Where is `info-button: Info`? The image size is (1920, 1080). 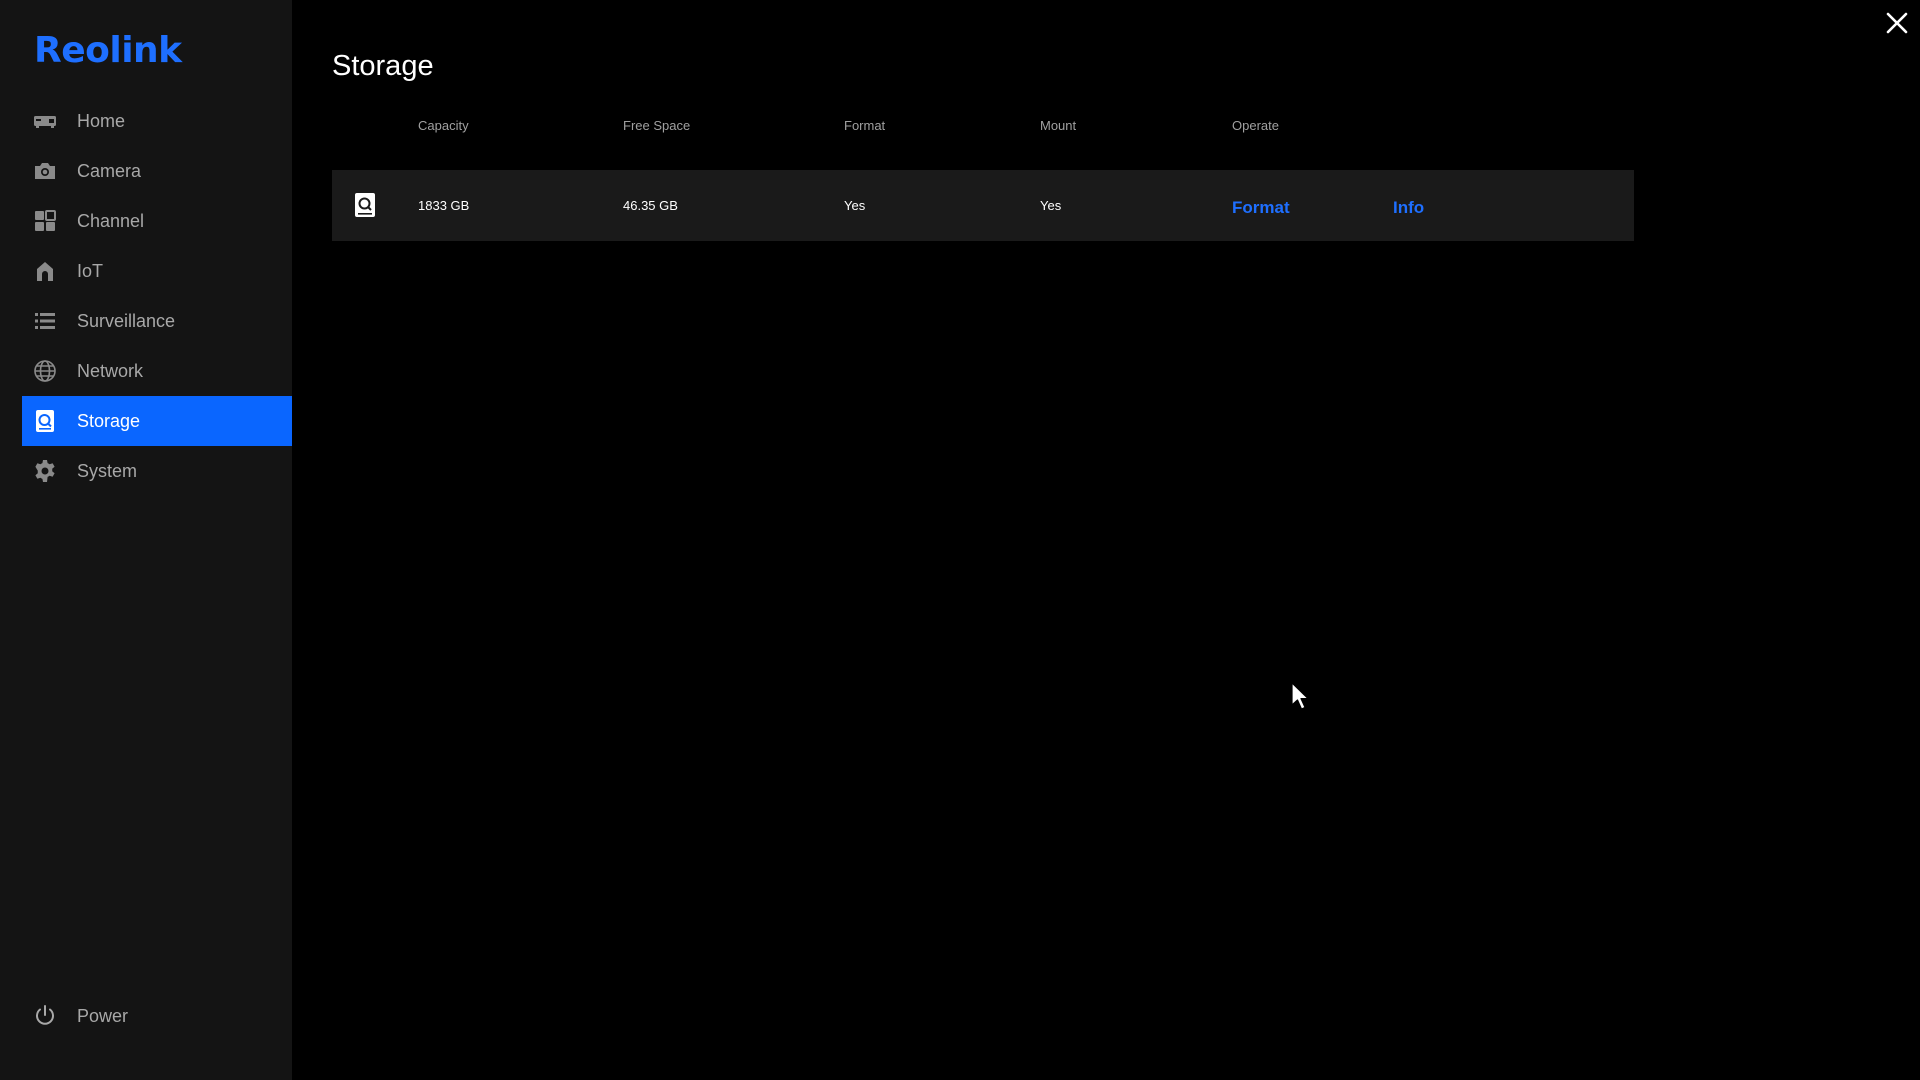 info-button: Info is located at coordinates (1408, 208).